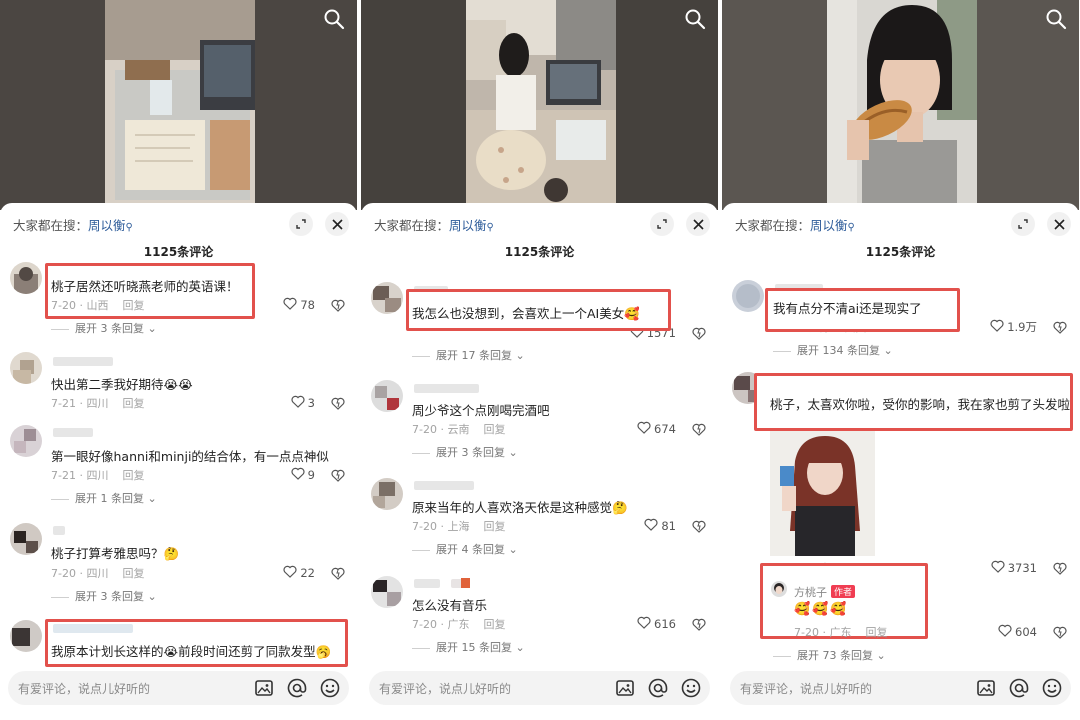  Describe the element at coordinates (541, 102) in the screenshot. I see `video-frame-laptop-girl` at that location.